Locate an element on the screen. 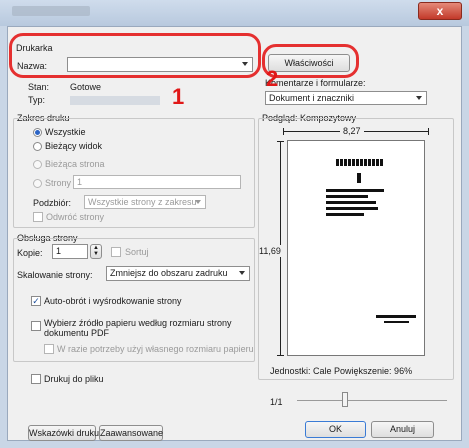 This screenshot has width=469, height=448. custom-size-checkbox is located at coordinates (49, 349).